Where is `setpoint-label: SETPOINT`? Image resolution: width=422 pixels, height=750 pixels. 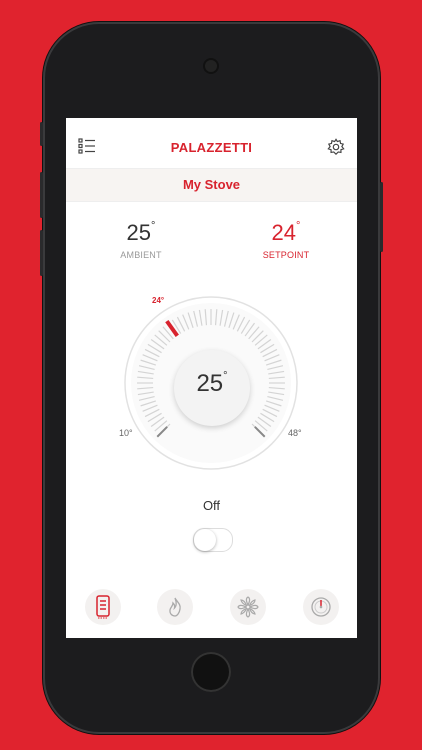
setpoint-label: SETPOINT is located at coordinates (286, 255).